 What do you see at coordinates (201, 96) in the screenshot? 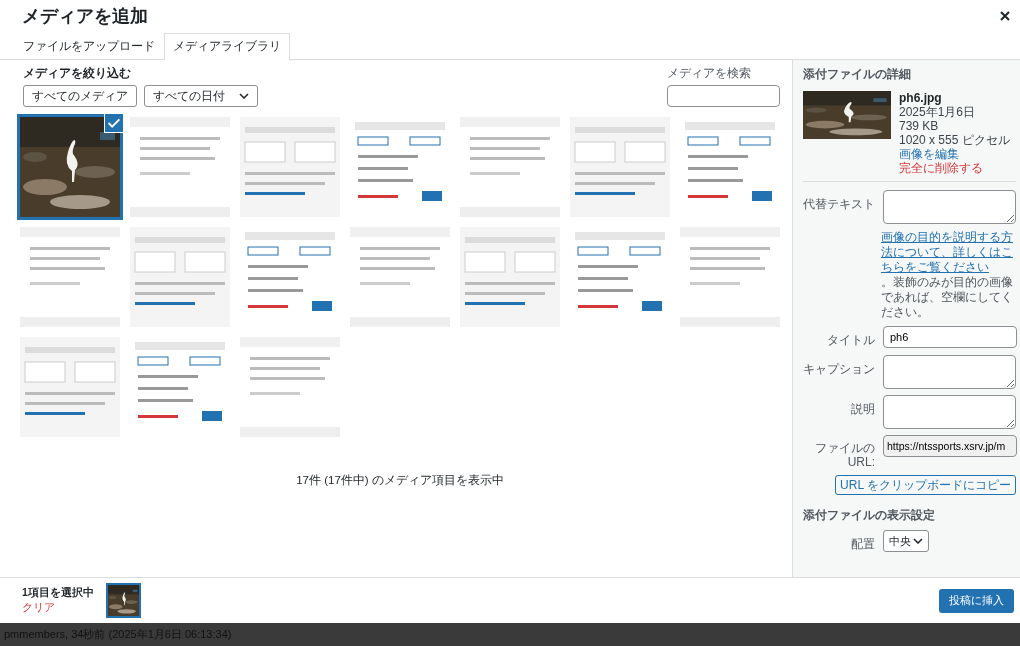
I see `date-select: すべての日付` at bounding box center [201, 96].